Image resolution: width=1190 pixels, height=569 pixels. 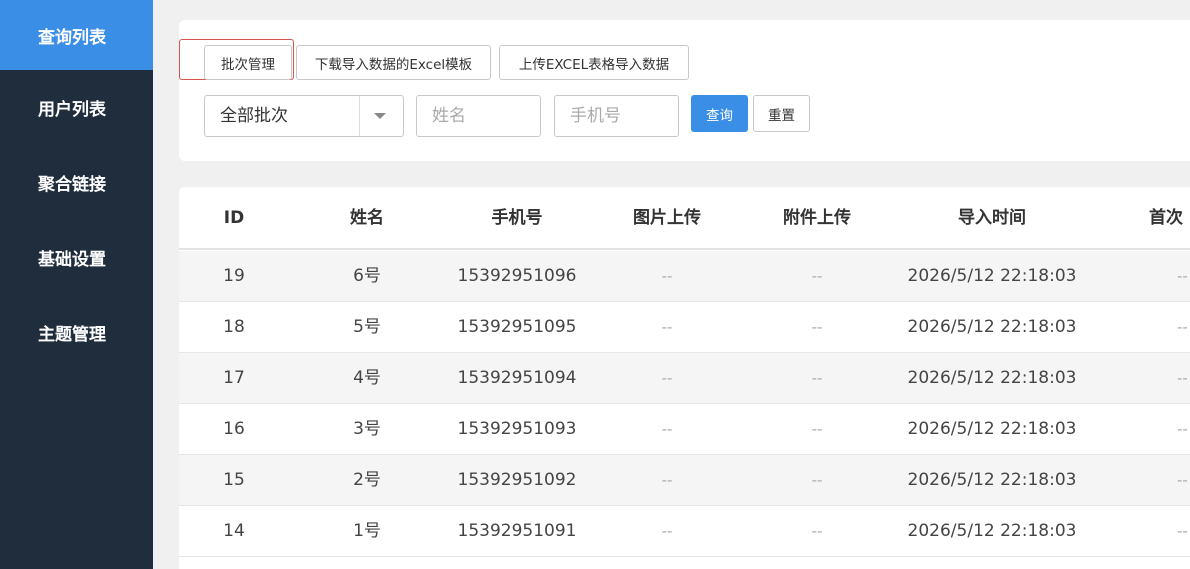 I want to click on cell-name: 5号, so click(x=367, y=327).